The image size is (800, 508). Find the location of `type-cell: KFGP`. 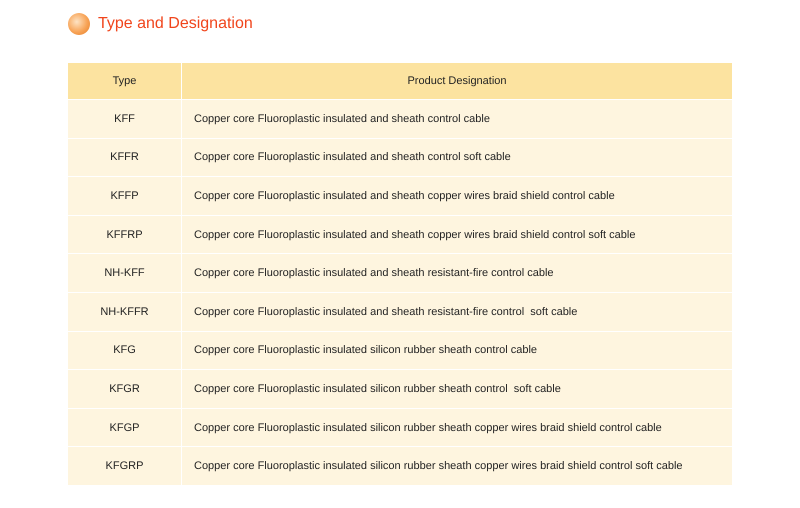

type-cell: KFGP is located at coordinates (124, 427).